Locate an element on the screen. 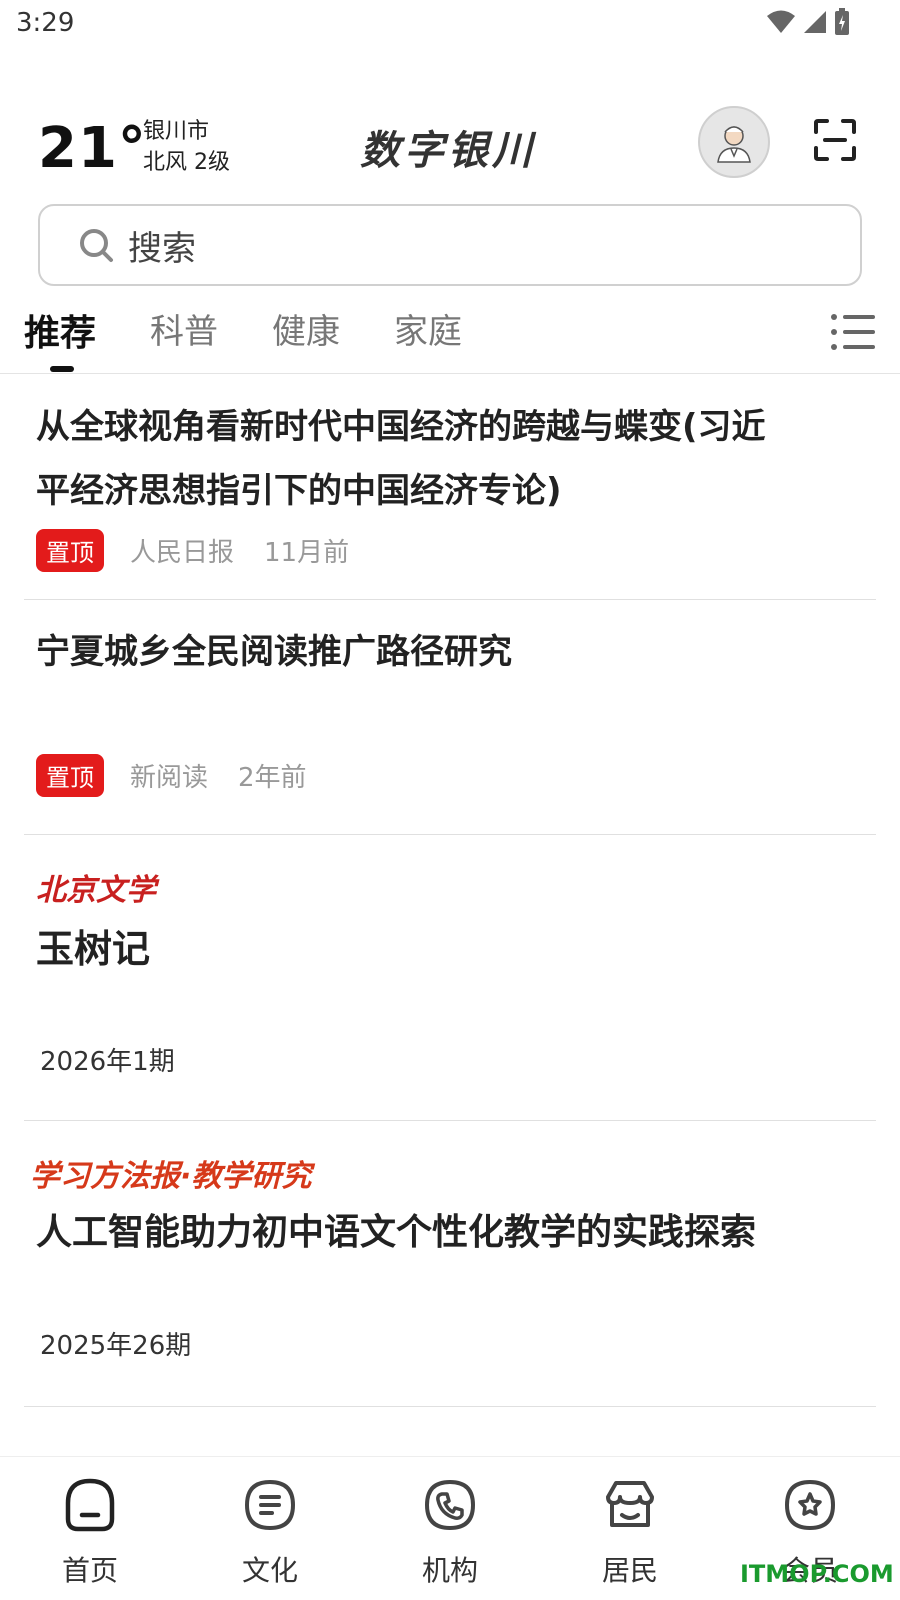  weather-location: 银川市 北风 2级 is located at coordinates (186, 147).